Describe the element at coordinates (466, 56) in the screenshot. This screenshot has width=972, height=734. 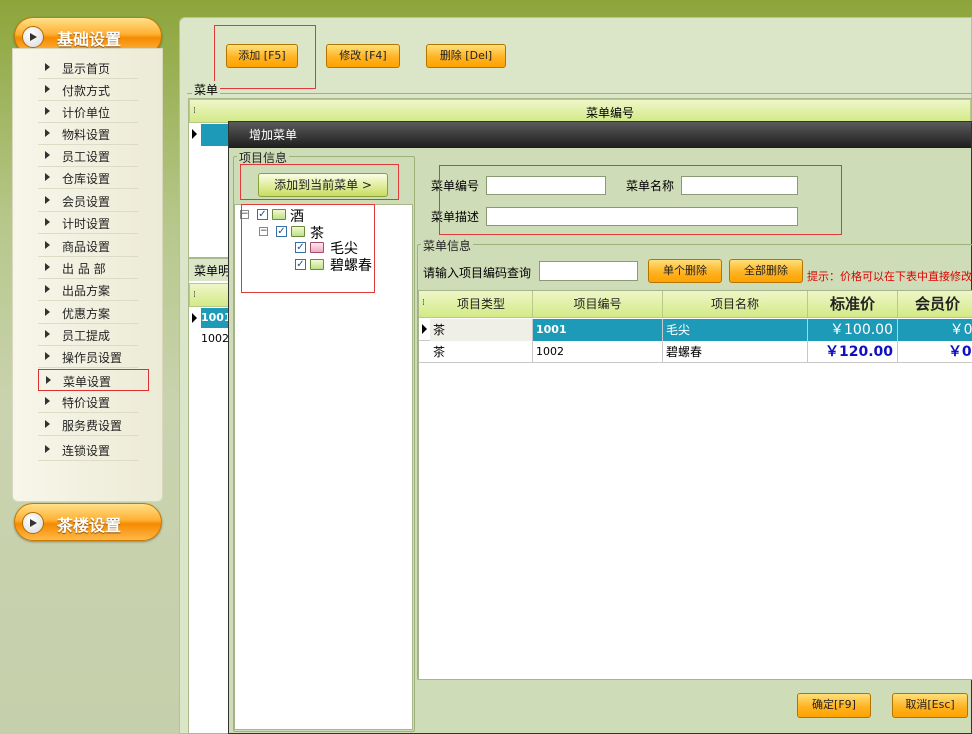
I see `delete-button: 删除 [Del]` at that location.